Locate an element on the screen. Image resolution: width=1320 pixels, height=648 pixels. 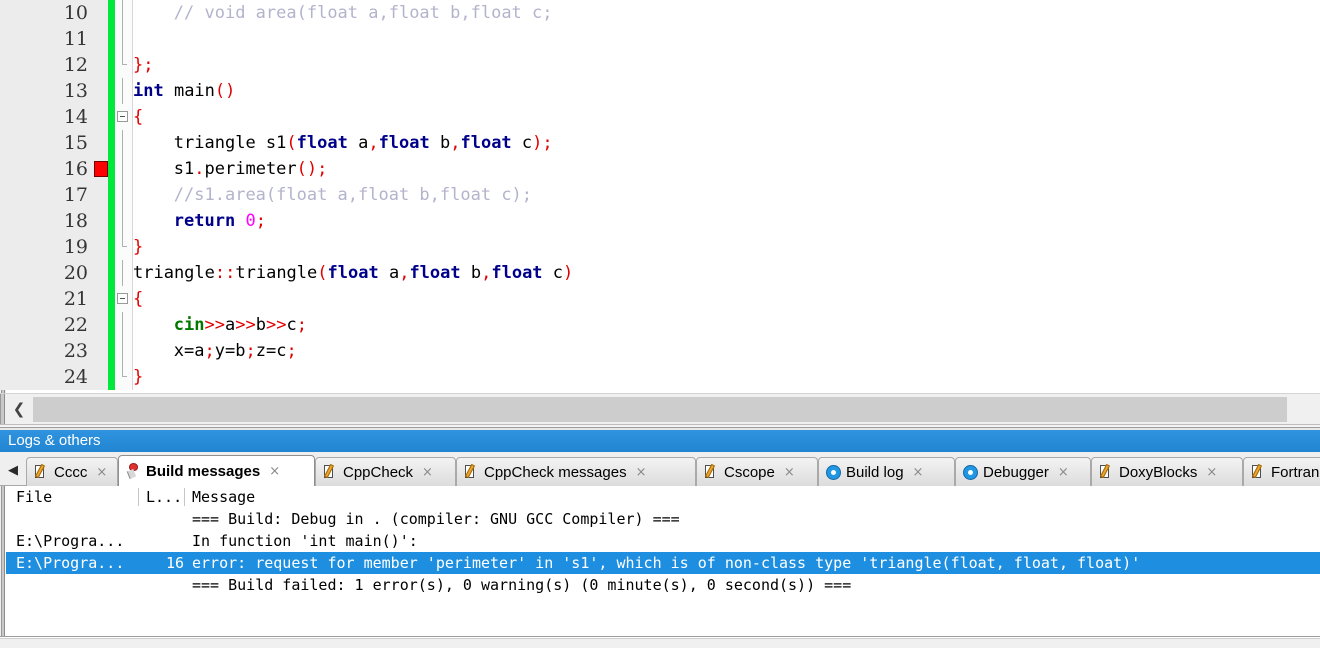
tab-build-messages: Build messages × is located at coordinates (216, 470).